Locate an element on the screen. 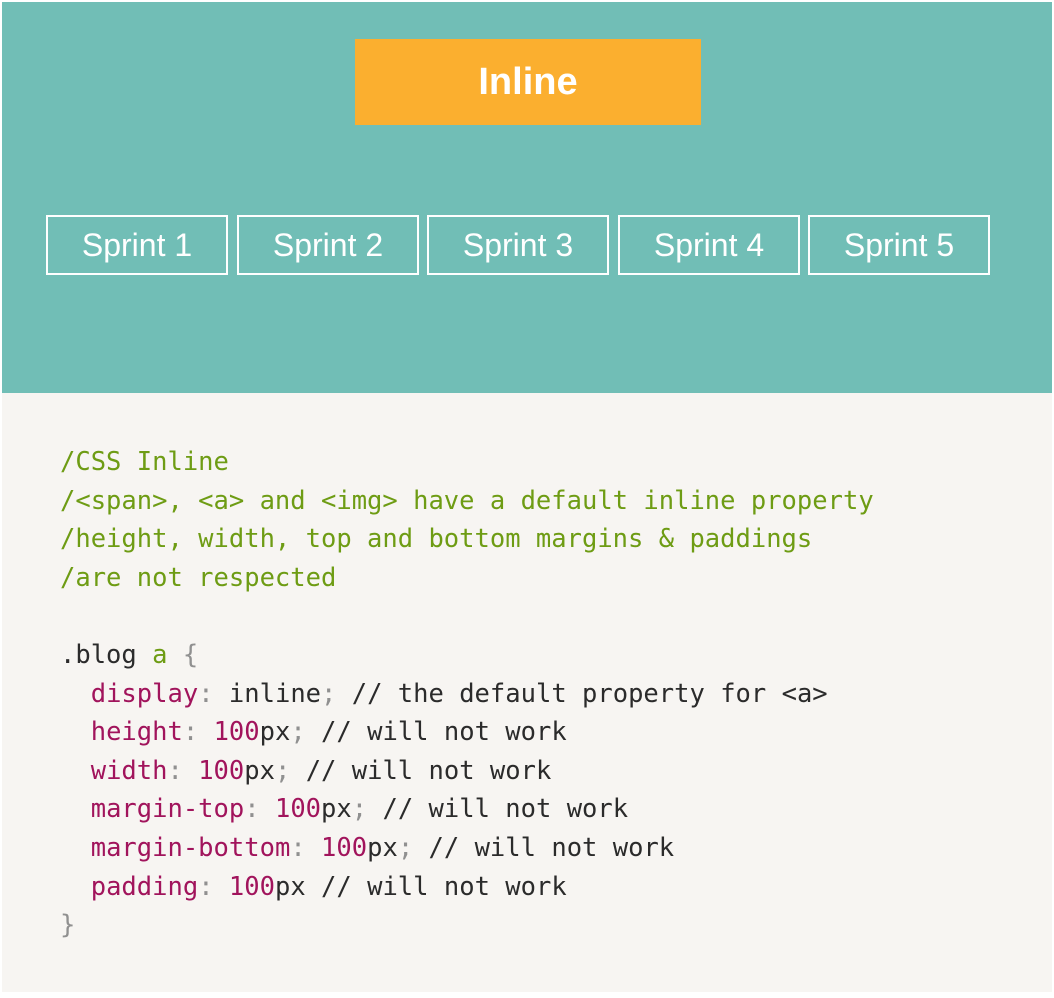  sprint-4-link: Sprint 4 is located at coordinates (709, 245).